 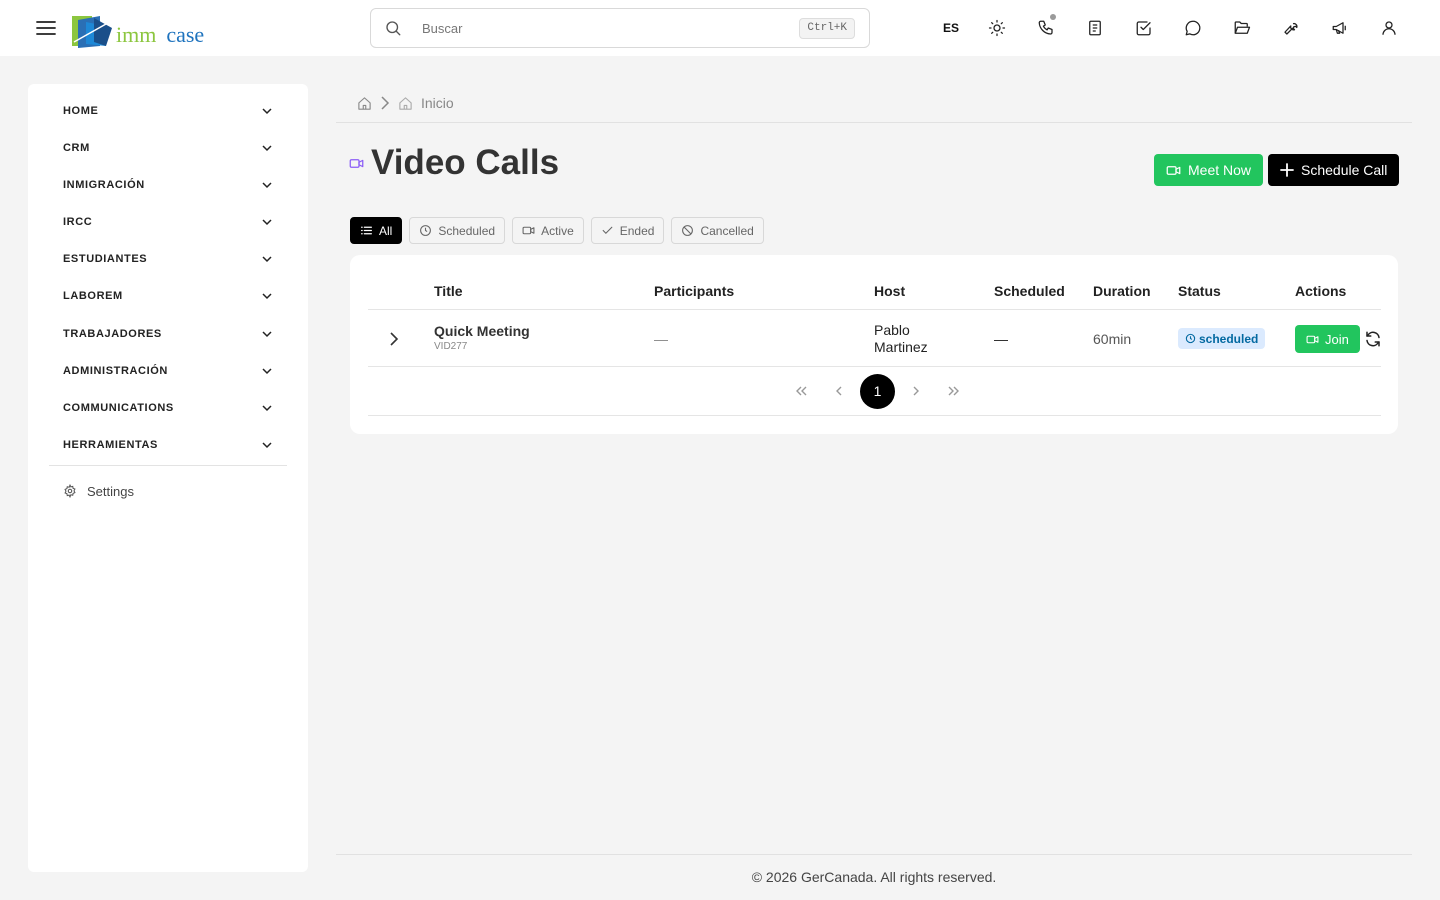 I want to click on status-filter-tabs: All Scheduled Active Ended Cancelled, so click(x=557, y=230).